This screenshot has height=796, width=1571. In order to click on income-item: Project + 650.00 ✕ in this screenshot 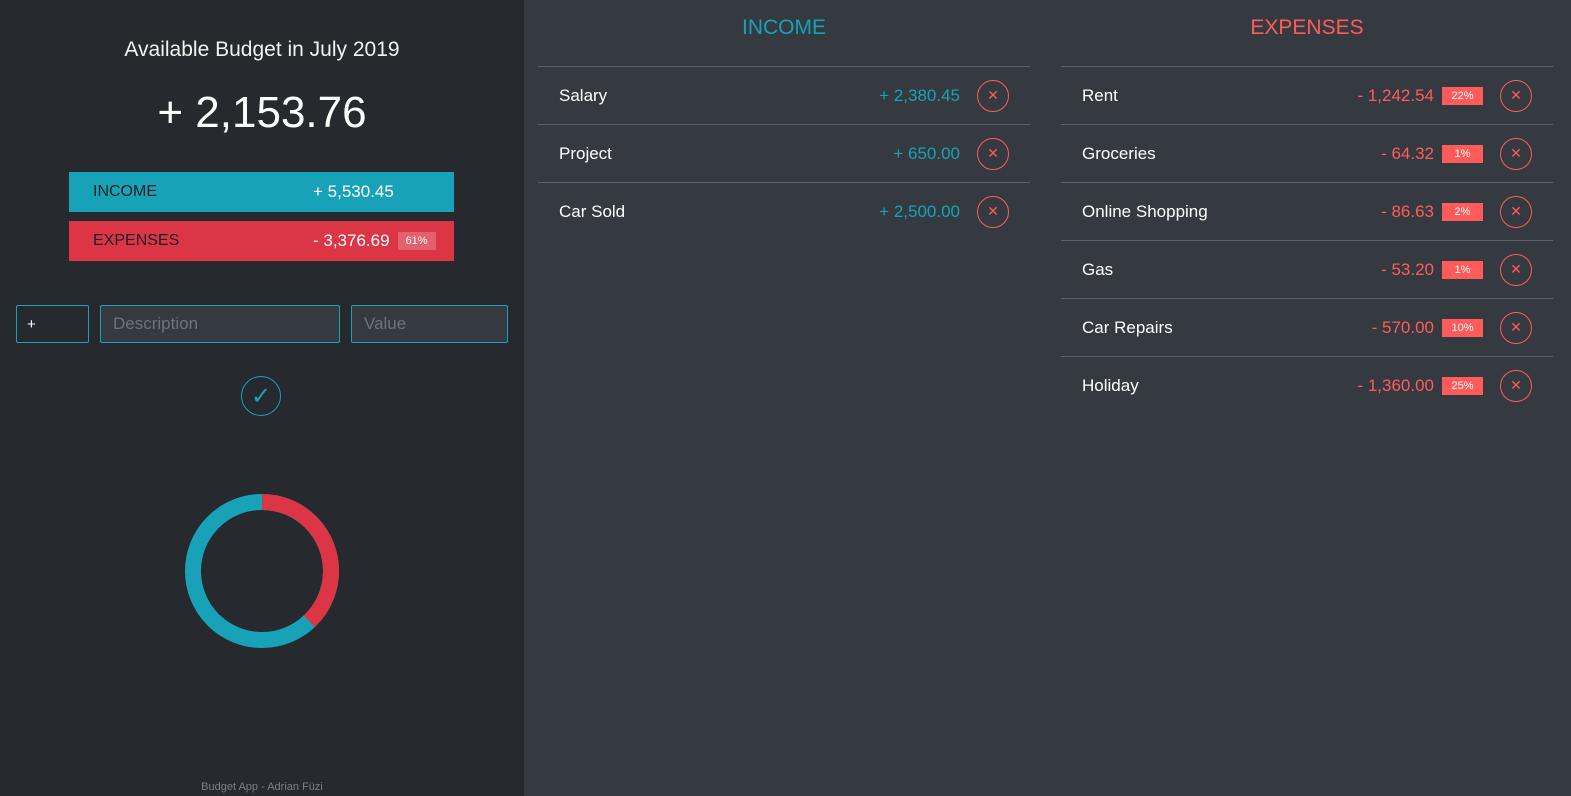, I will do `click(784, 153)`.